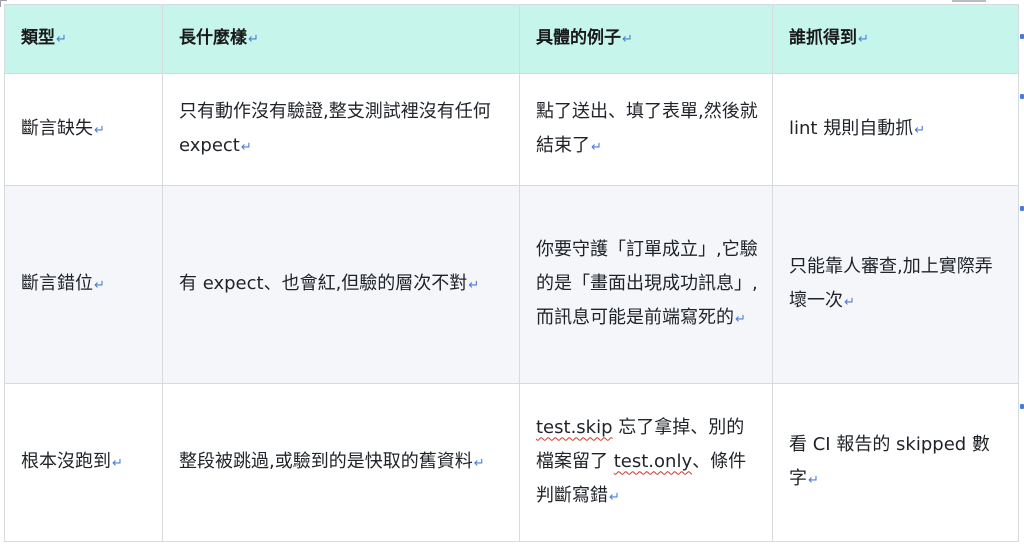  I want to click on cell-example: 你要守護「訂單成立」,它驗的是「畫面出現成功訊息」,而訊息可能是前端寫死的↵, so click(646, 284).